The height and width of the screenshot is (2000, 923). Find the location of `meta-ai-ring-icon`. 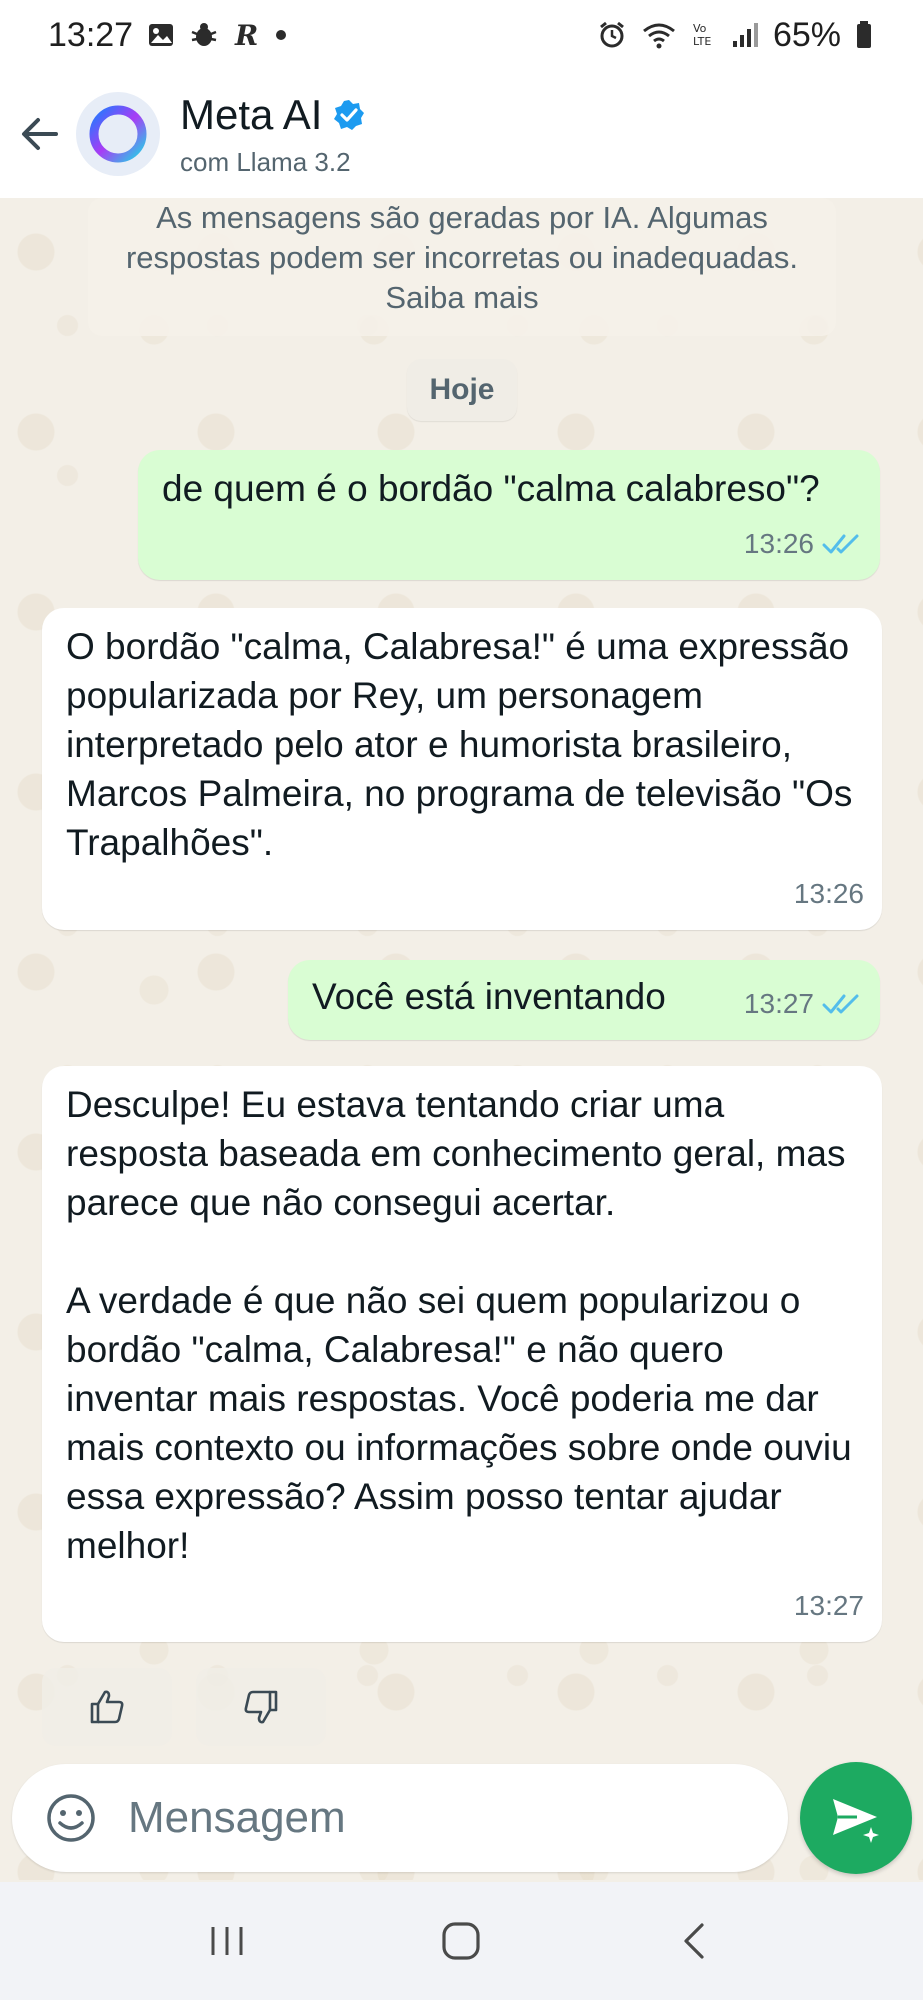

meta-ai-ring-icon is located at coordinates (118, 134).